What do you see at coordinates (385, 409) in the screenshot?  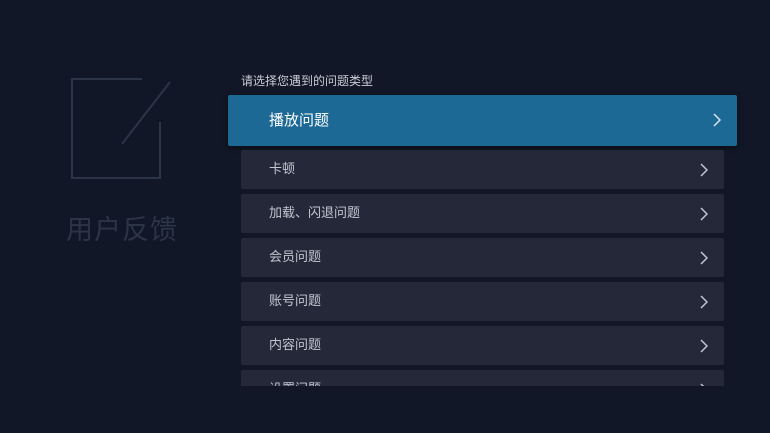 I see `list-bottom-mask` at bounding box center [385, 409].